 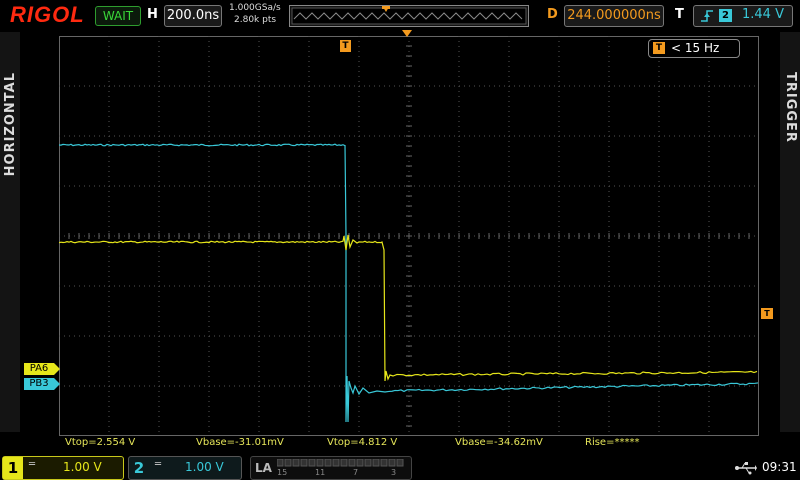 What do you see at coordinates (790, 107) in the screenshot?
I see `trigger-tab-label: TRIGGER` at bounding box center [790, 107].